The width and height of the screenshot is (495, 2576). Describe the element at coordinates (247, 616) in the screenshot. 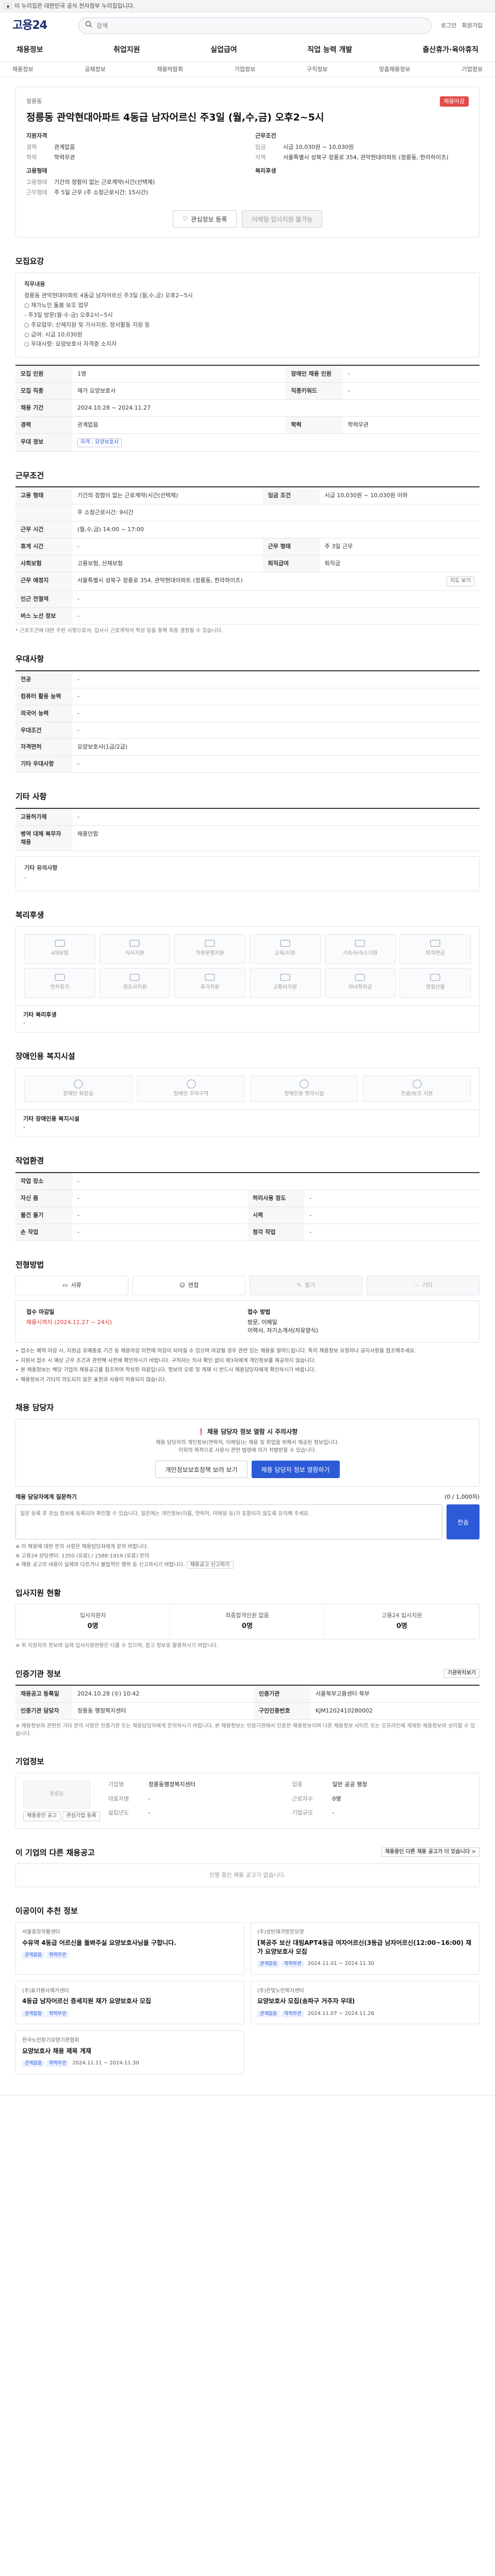

I see `table-row: 버스 노선 정보 -` at that location.